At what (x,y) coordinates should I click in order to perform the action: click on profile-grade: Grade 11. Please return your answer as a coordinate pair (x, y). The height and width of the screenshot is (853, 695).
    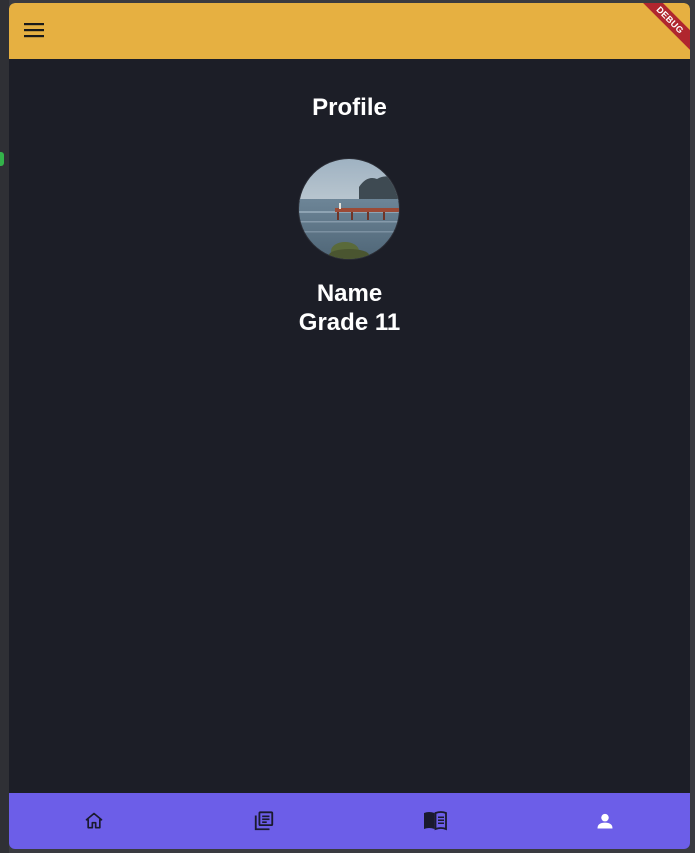
    Looking at the image, I should click on (349, 322).